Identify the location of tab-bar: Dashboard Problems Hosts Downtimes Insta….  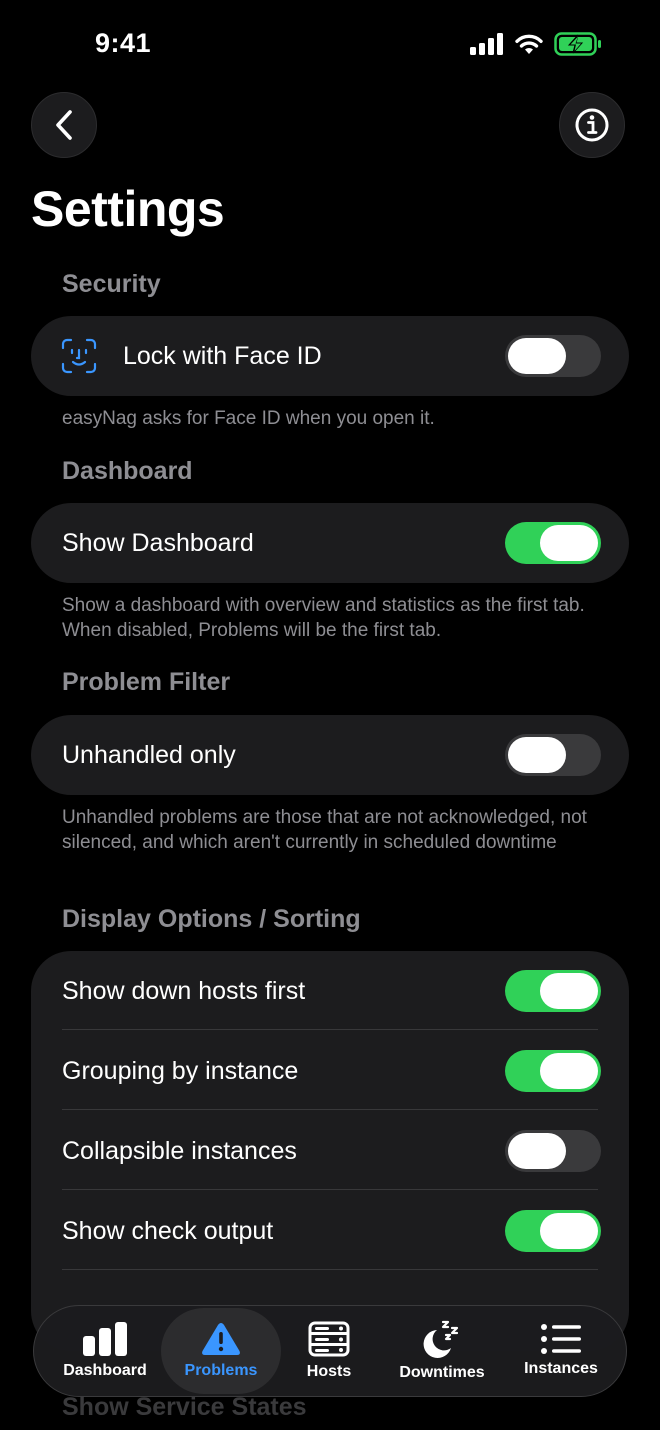
(330, 1351).